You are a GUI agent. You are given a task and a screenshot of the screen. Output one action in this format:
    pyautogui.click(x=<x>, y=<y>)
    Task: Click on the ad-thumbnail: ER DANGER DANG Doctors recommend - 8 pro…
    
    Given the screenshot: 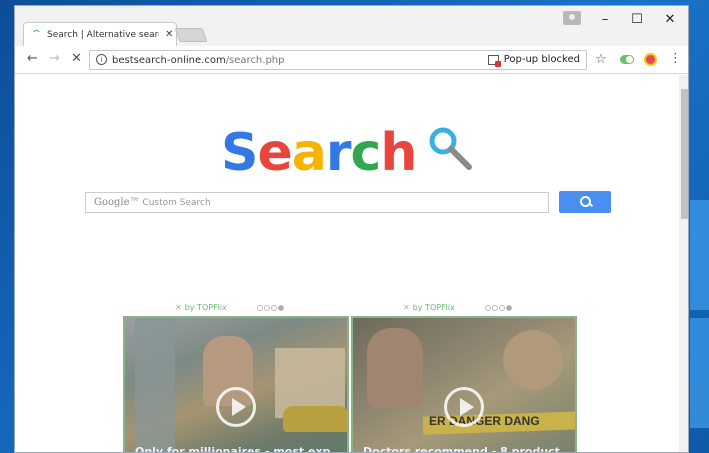 What is the action you would take?
    pyautogui.click(x=464, y=384)
    